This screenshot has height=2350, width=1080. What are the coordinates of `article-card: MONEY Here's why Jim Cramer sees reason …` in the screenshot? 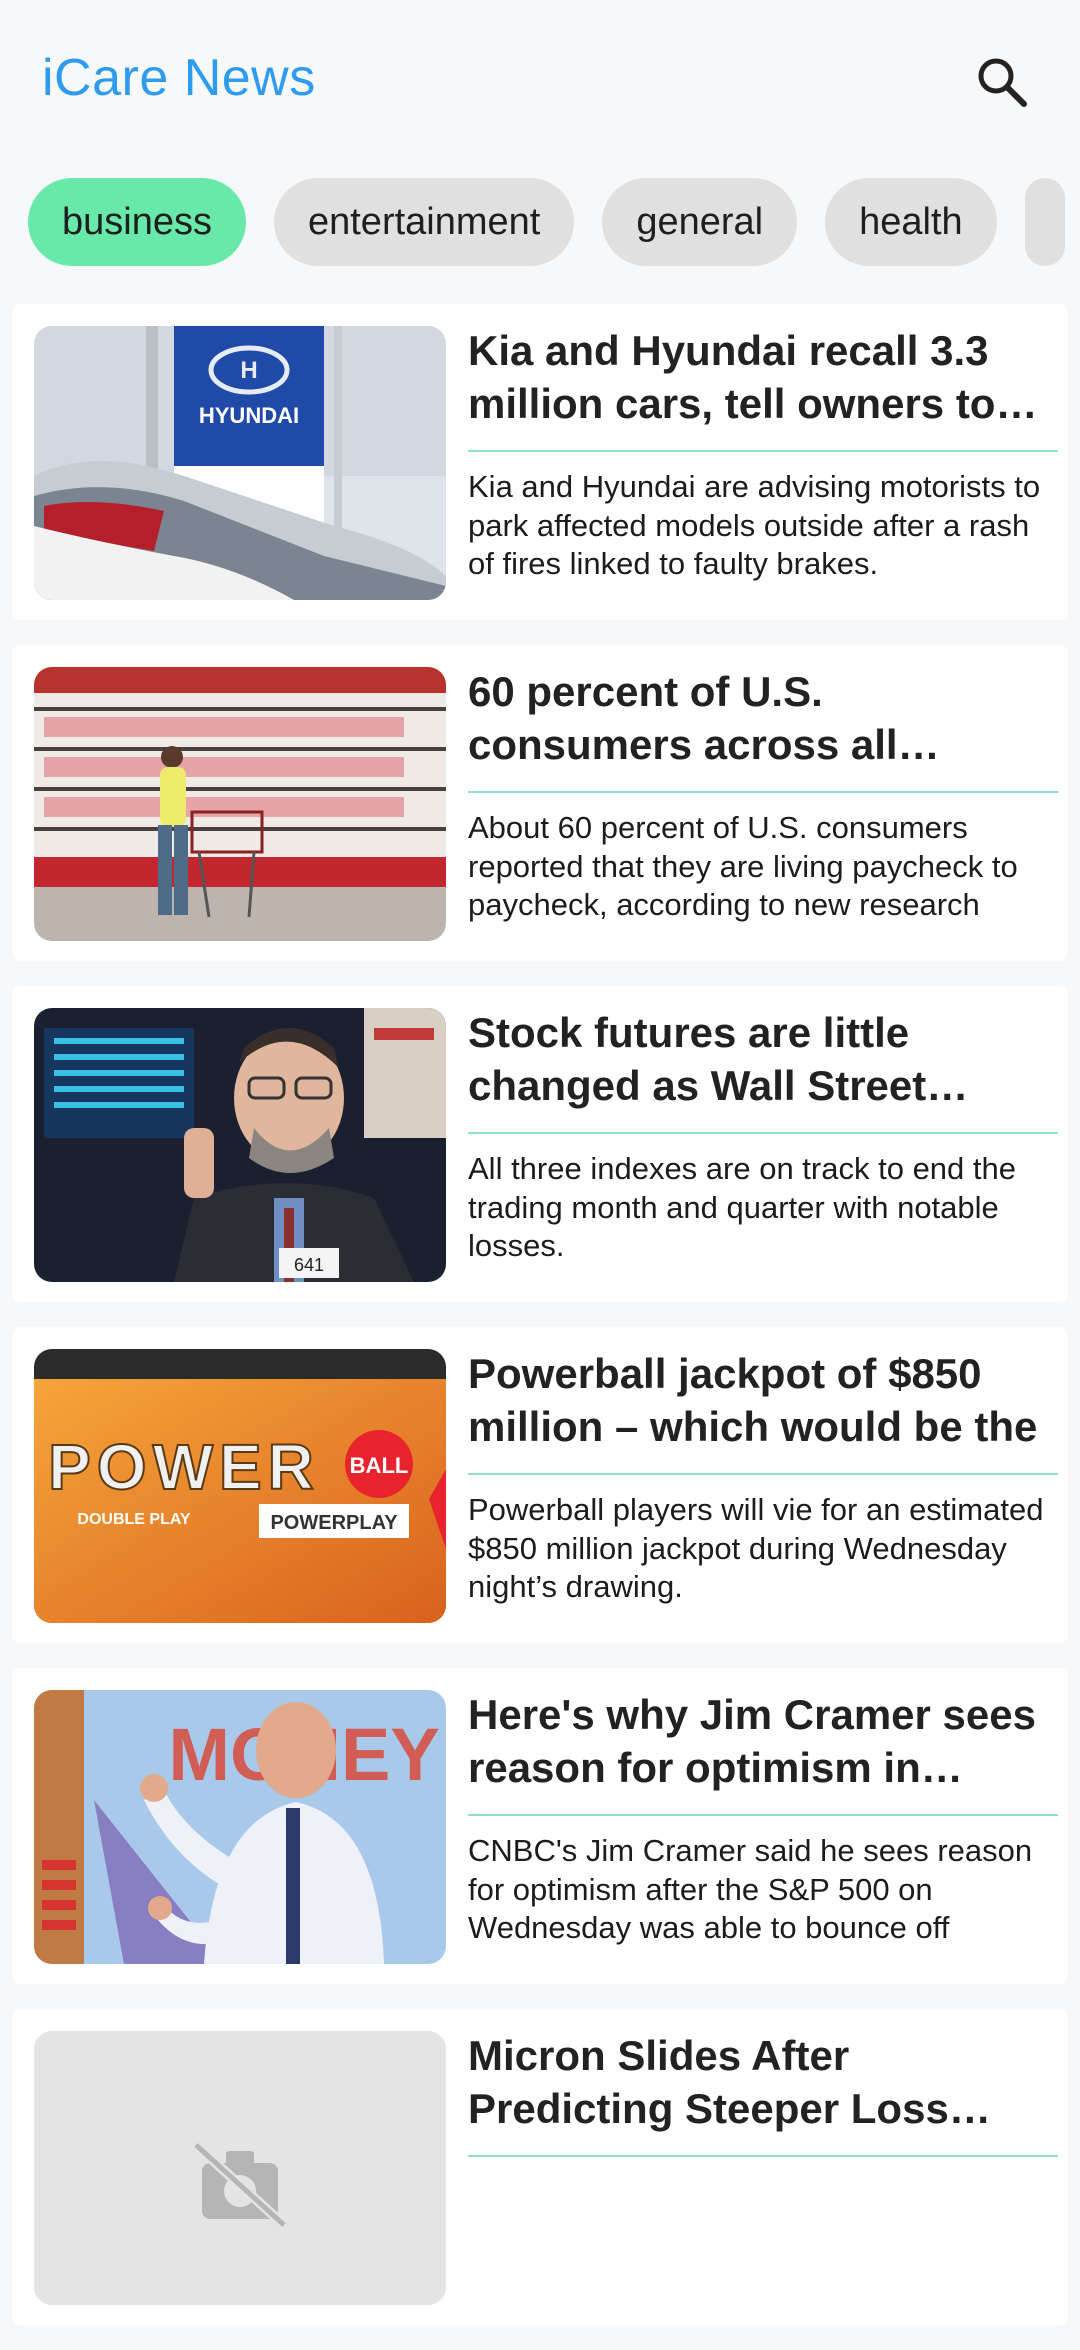 It's located at (540, 1826).